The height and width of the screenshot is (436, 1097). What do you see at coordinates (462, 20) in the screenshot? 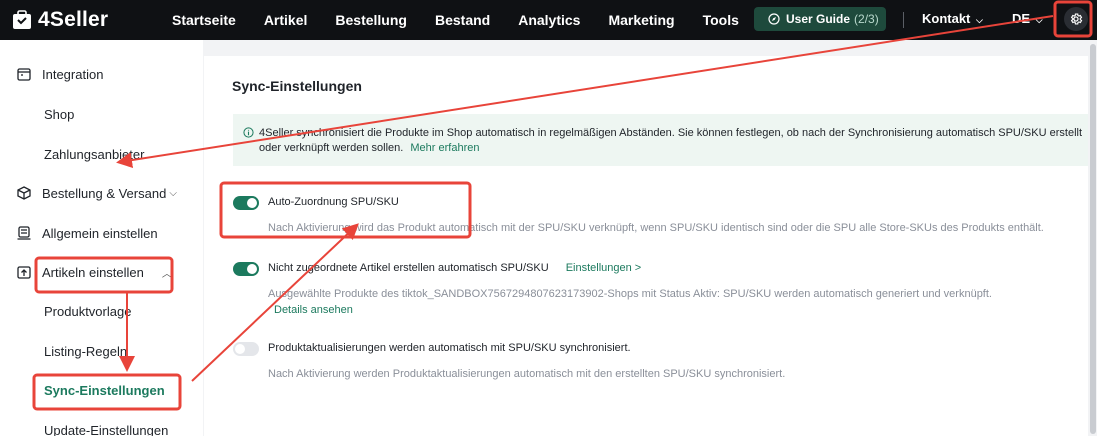
I see `nav-bestand: Bestand` at bounding box center [462, 20].